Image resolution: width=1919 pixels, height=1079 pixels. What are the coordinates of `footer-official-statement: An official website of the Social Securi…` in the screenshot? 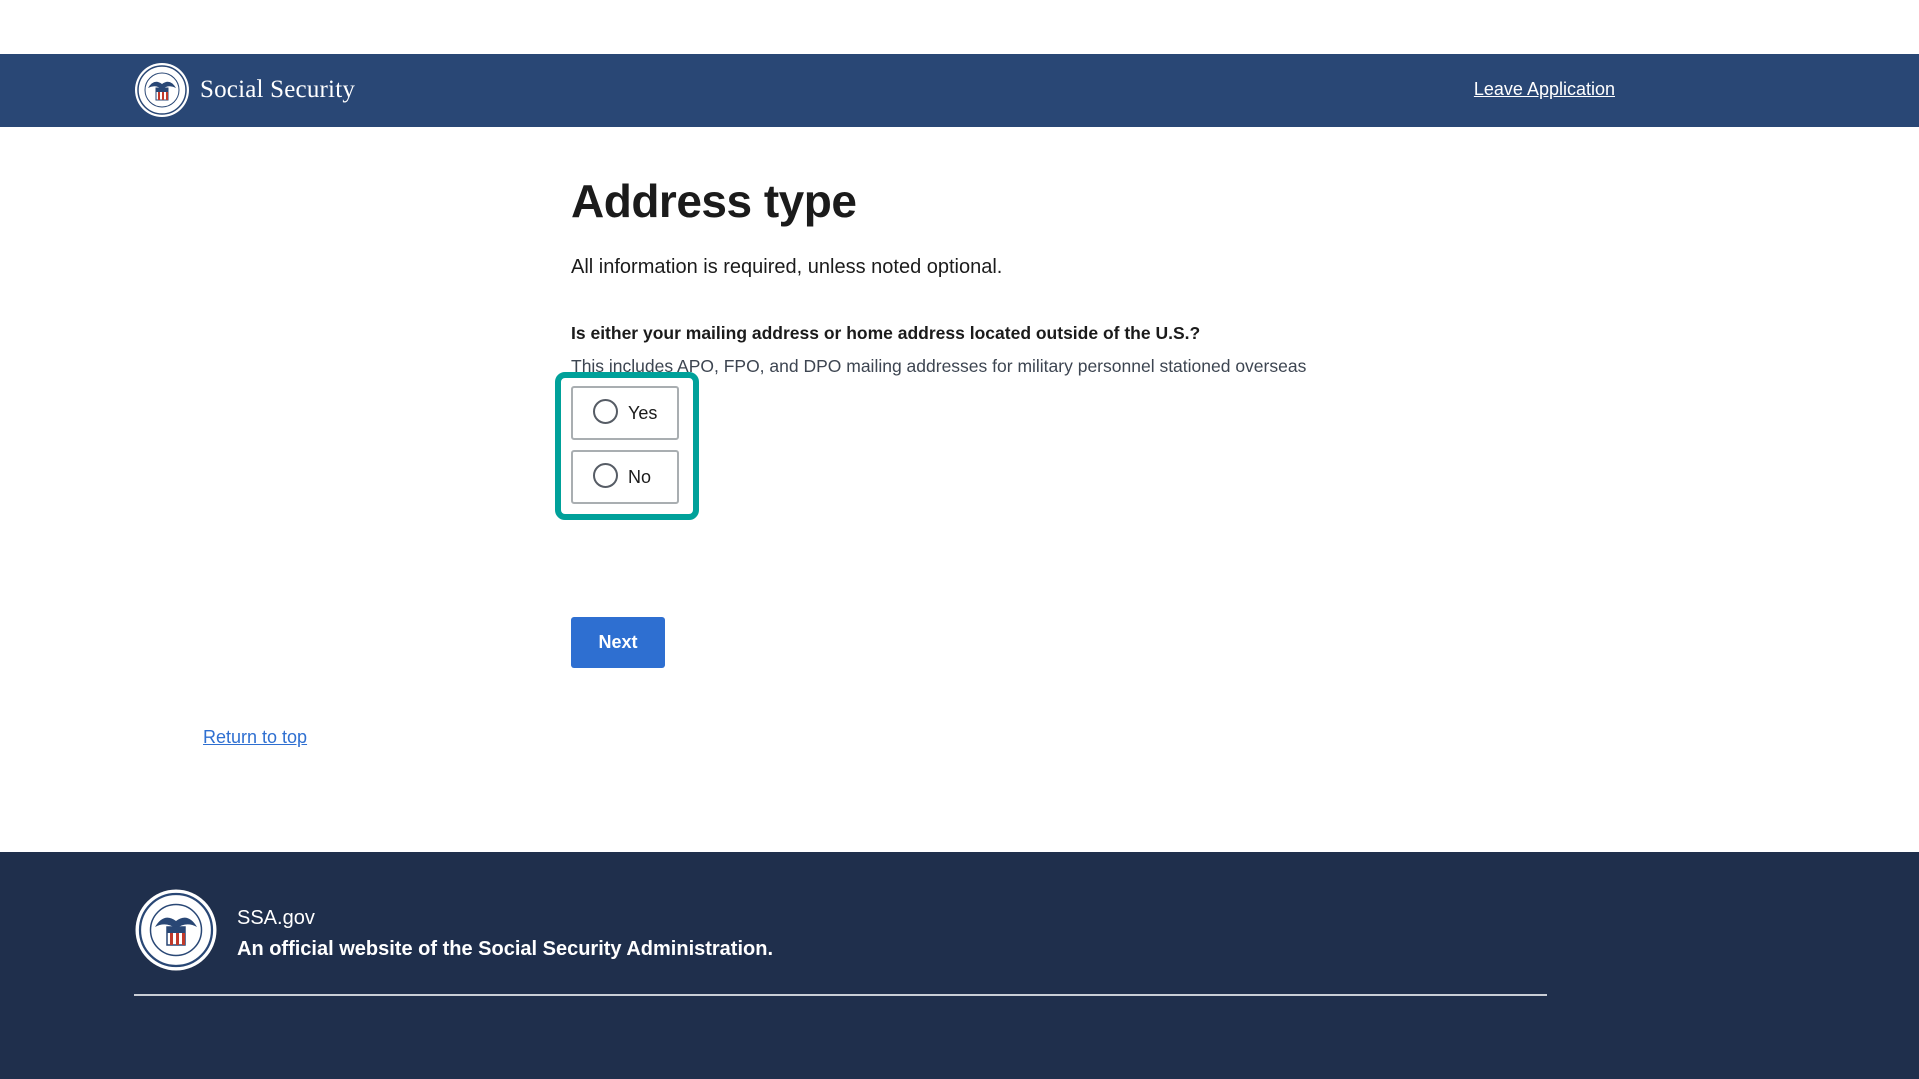 It's located at (505, 949).